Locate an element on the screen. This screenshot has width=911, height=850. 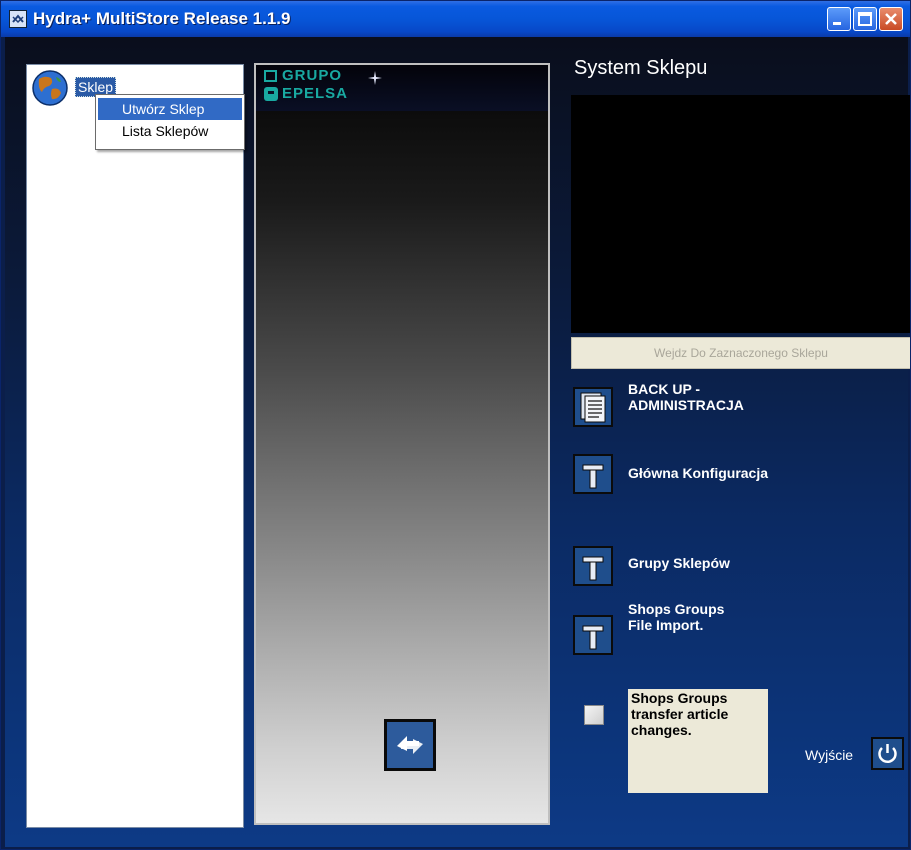
logo-line2: EPELSA is located at coordinates (315, 93).